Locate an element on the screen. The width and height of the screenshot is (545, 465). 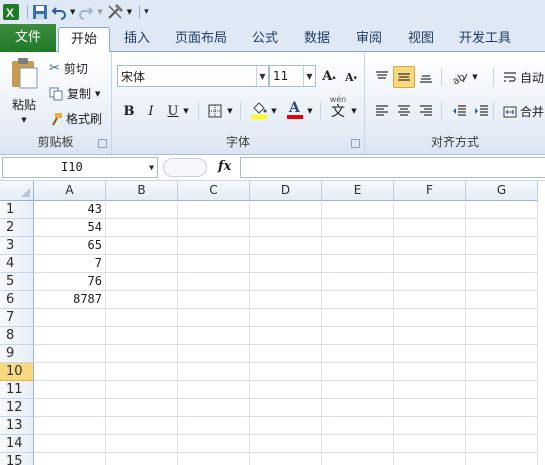
undo-icon is located at coordinates (59, 12).